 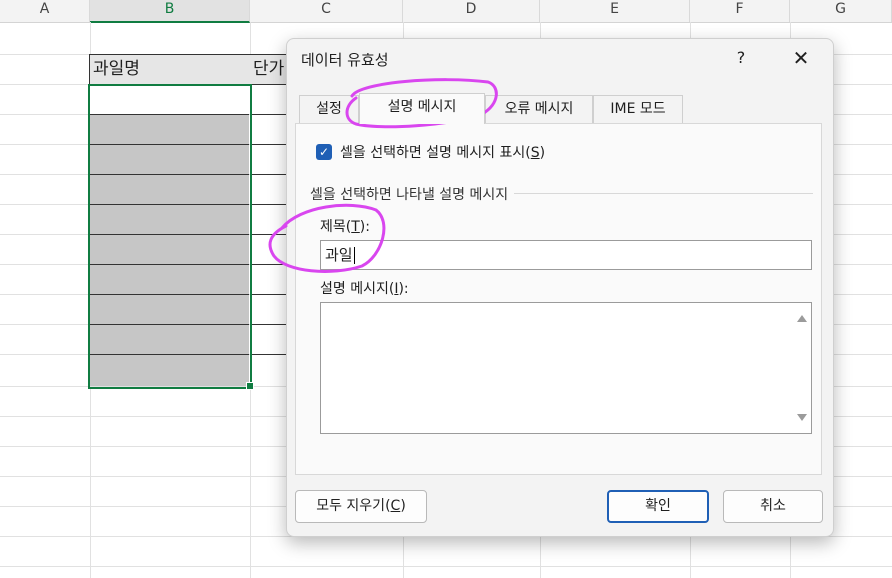 What do you see at coordinates (471, 11) in the screenshot?
I see `column-header-d: D` at bounding box center [471, 11].